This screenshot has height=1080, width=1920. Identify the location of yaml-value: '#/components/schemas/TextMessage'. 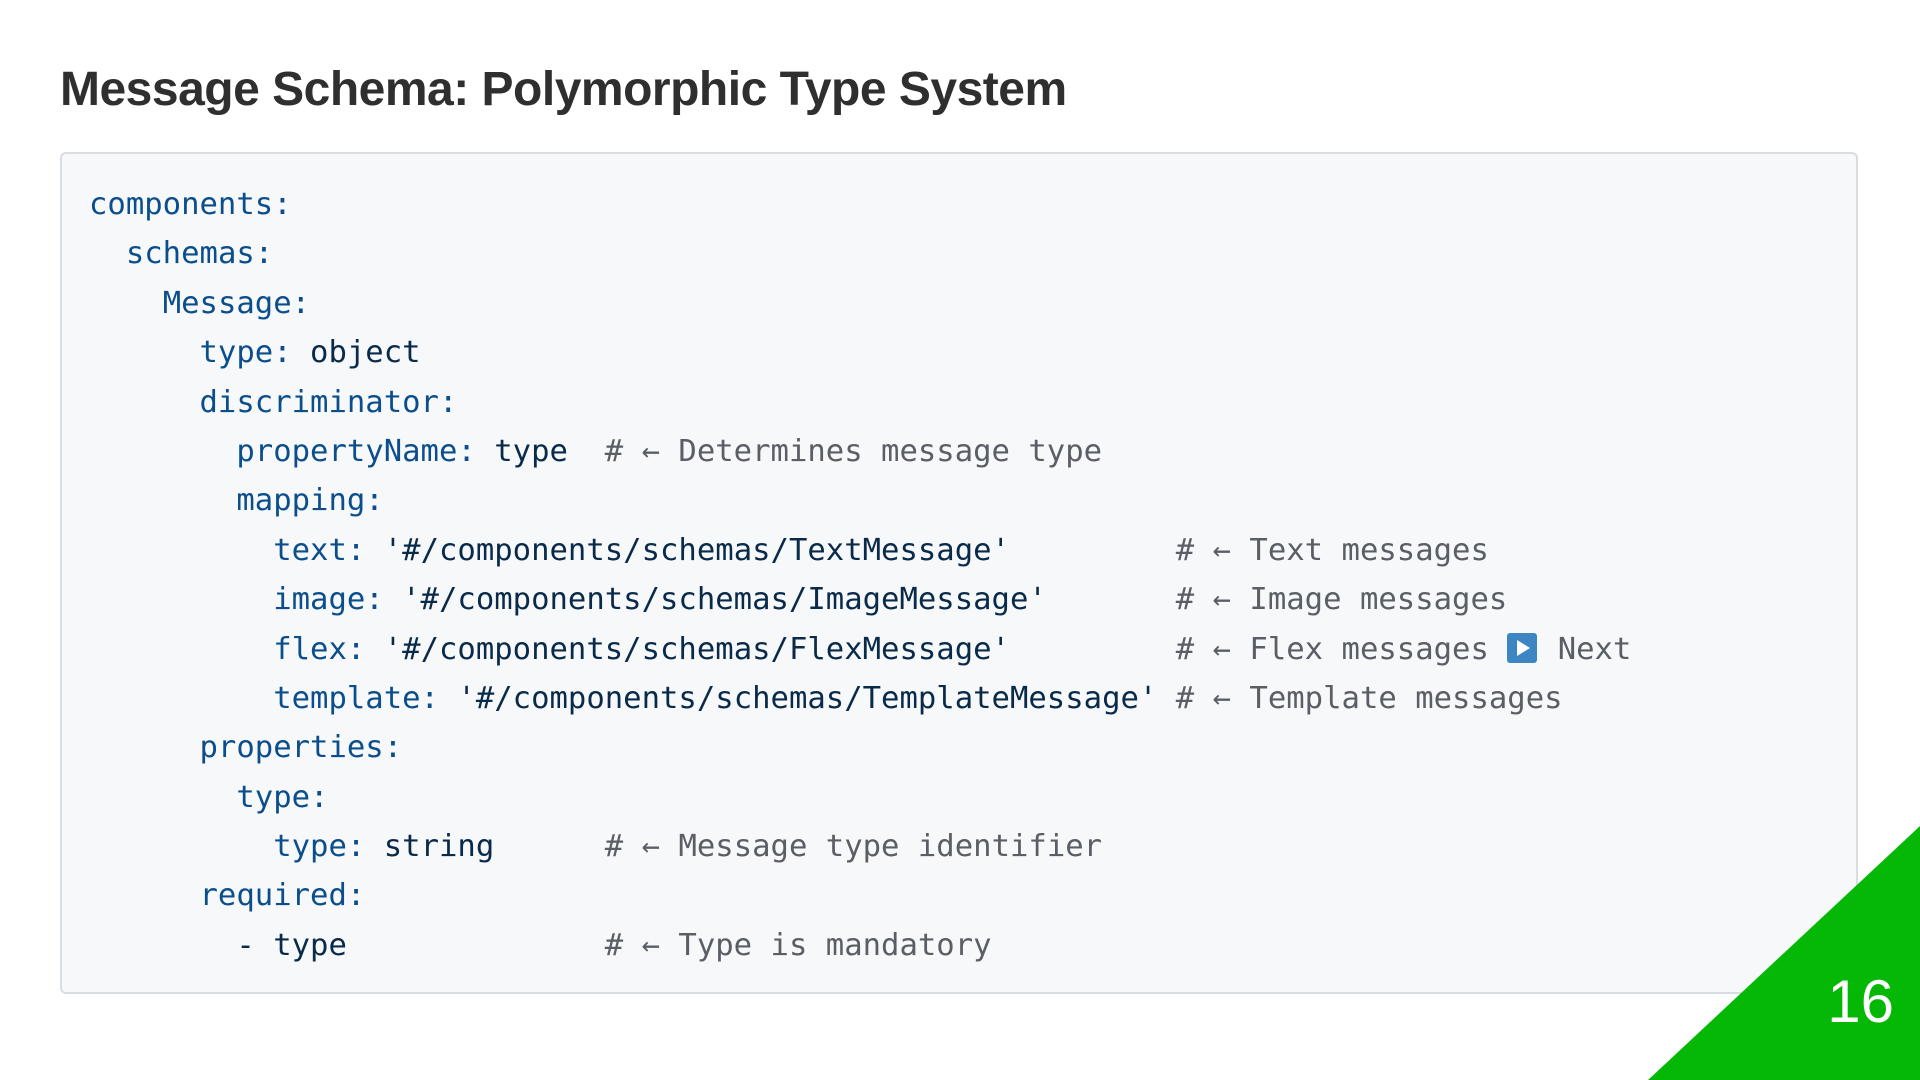
(770, 550).